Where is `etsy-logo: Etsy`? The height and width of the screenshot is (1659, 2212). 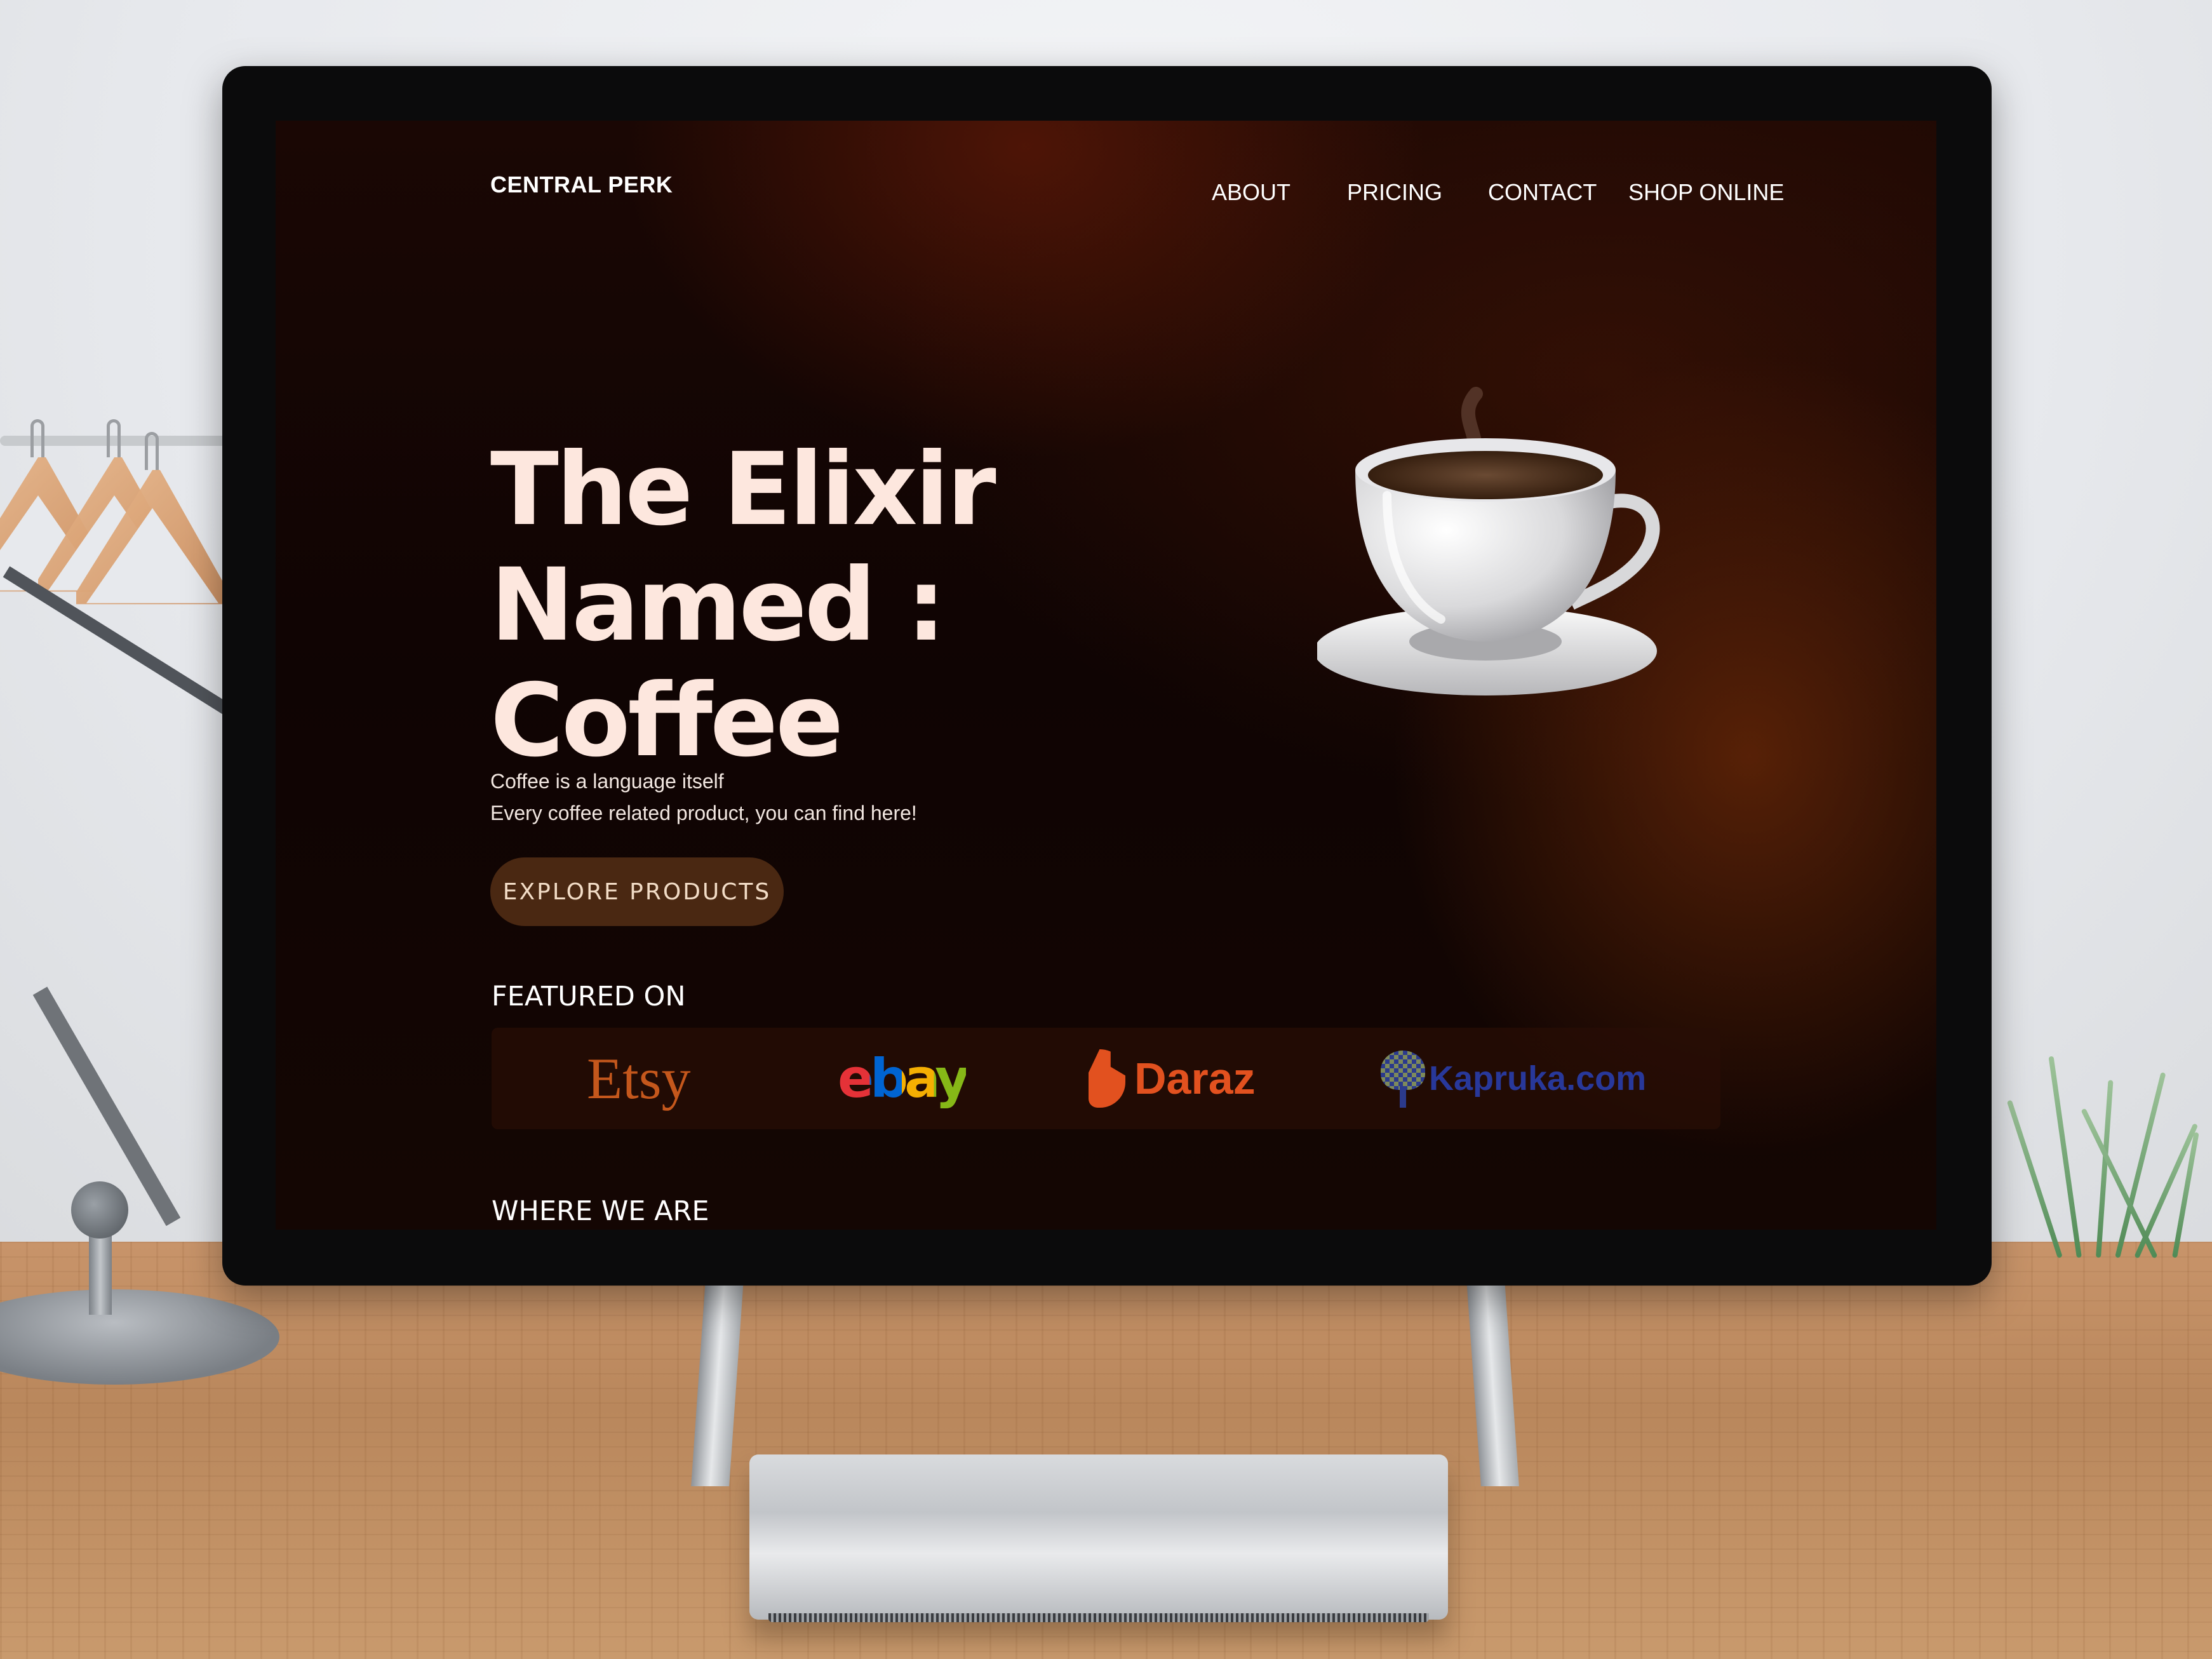 etsy-logo: Etsy is located at coordinates (639, 1078).